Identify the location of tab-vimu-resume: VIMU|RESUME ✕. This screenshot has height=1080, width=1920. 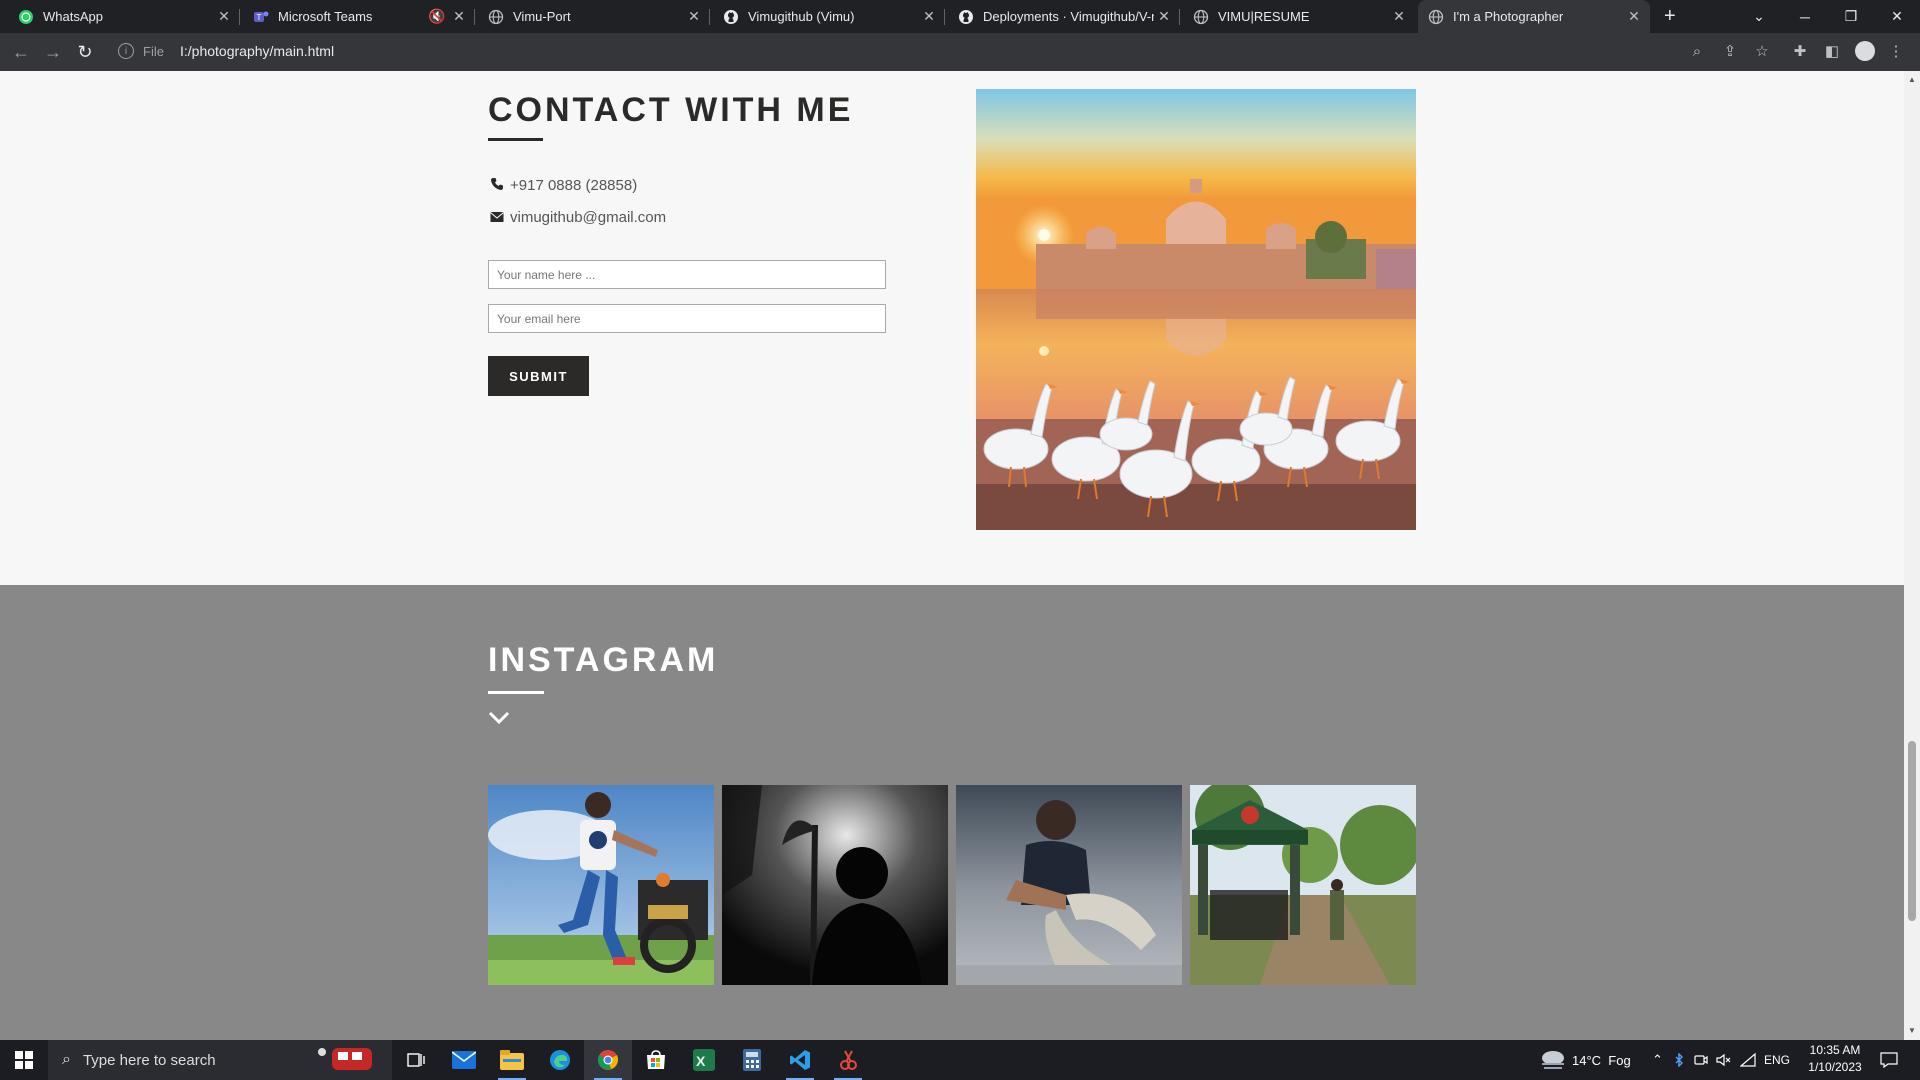
(1299, 16).